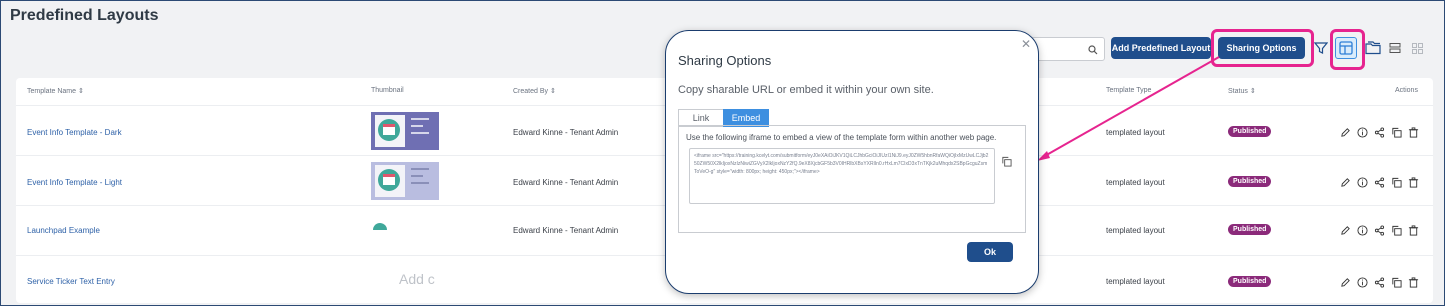 This screenshot has width=1445, height=306. What do you see at coordinates (1093, 51) in the screenshot?
I see `search-icon` at bounding box center [1093, 51].